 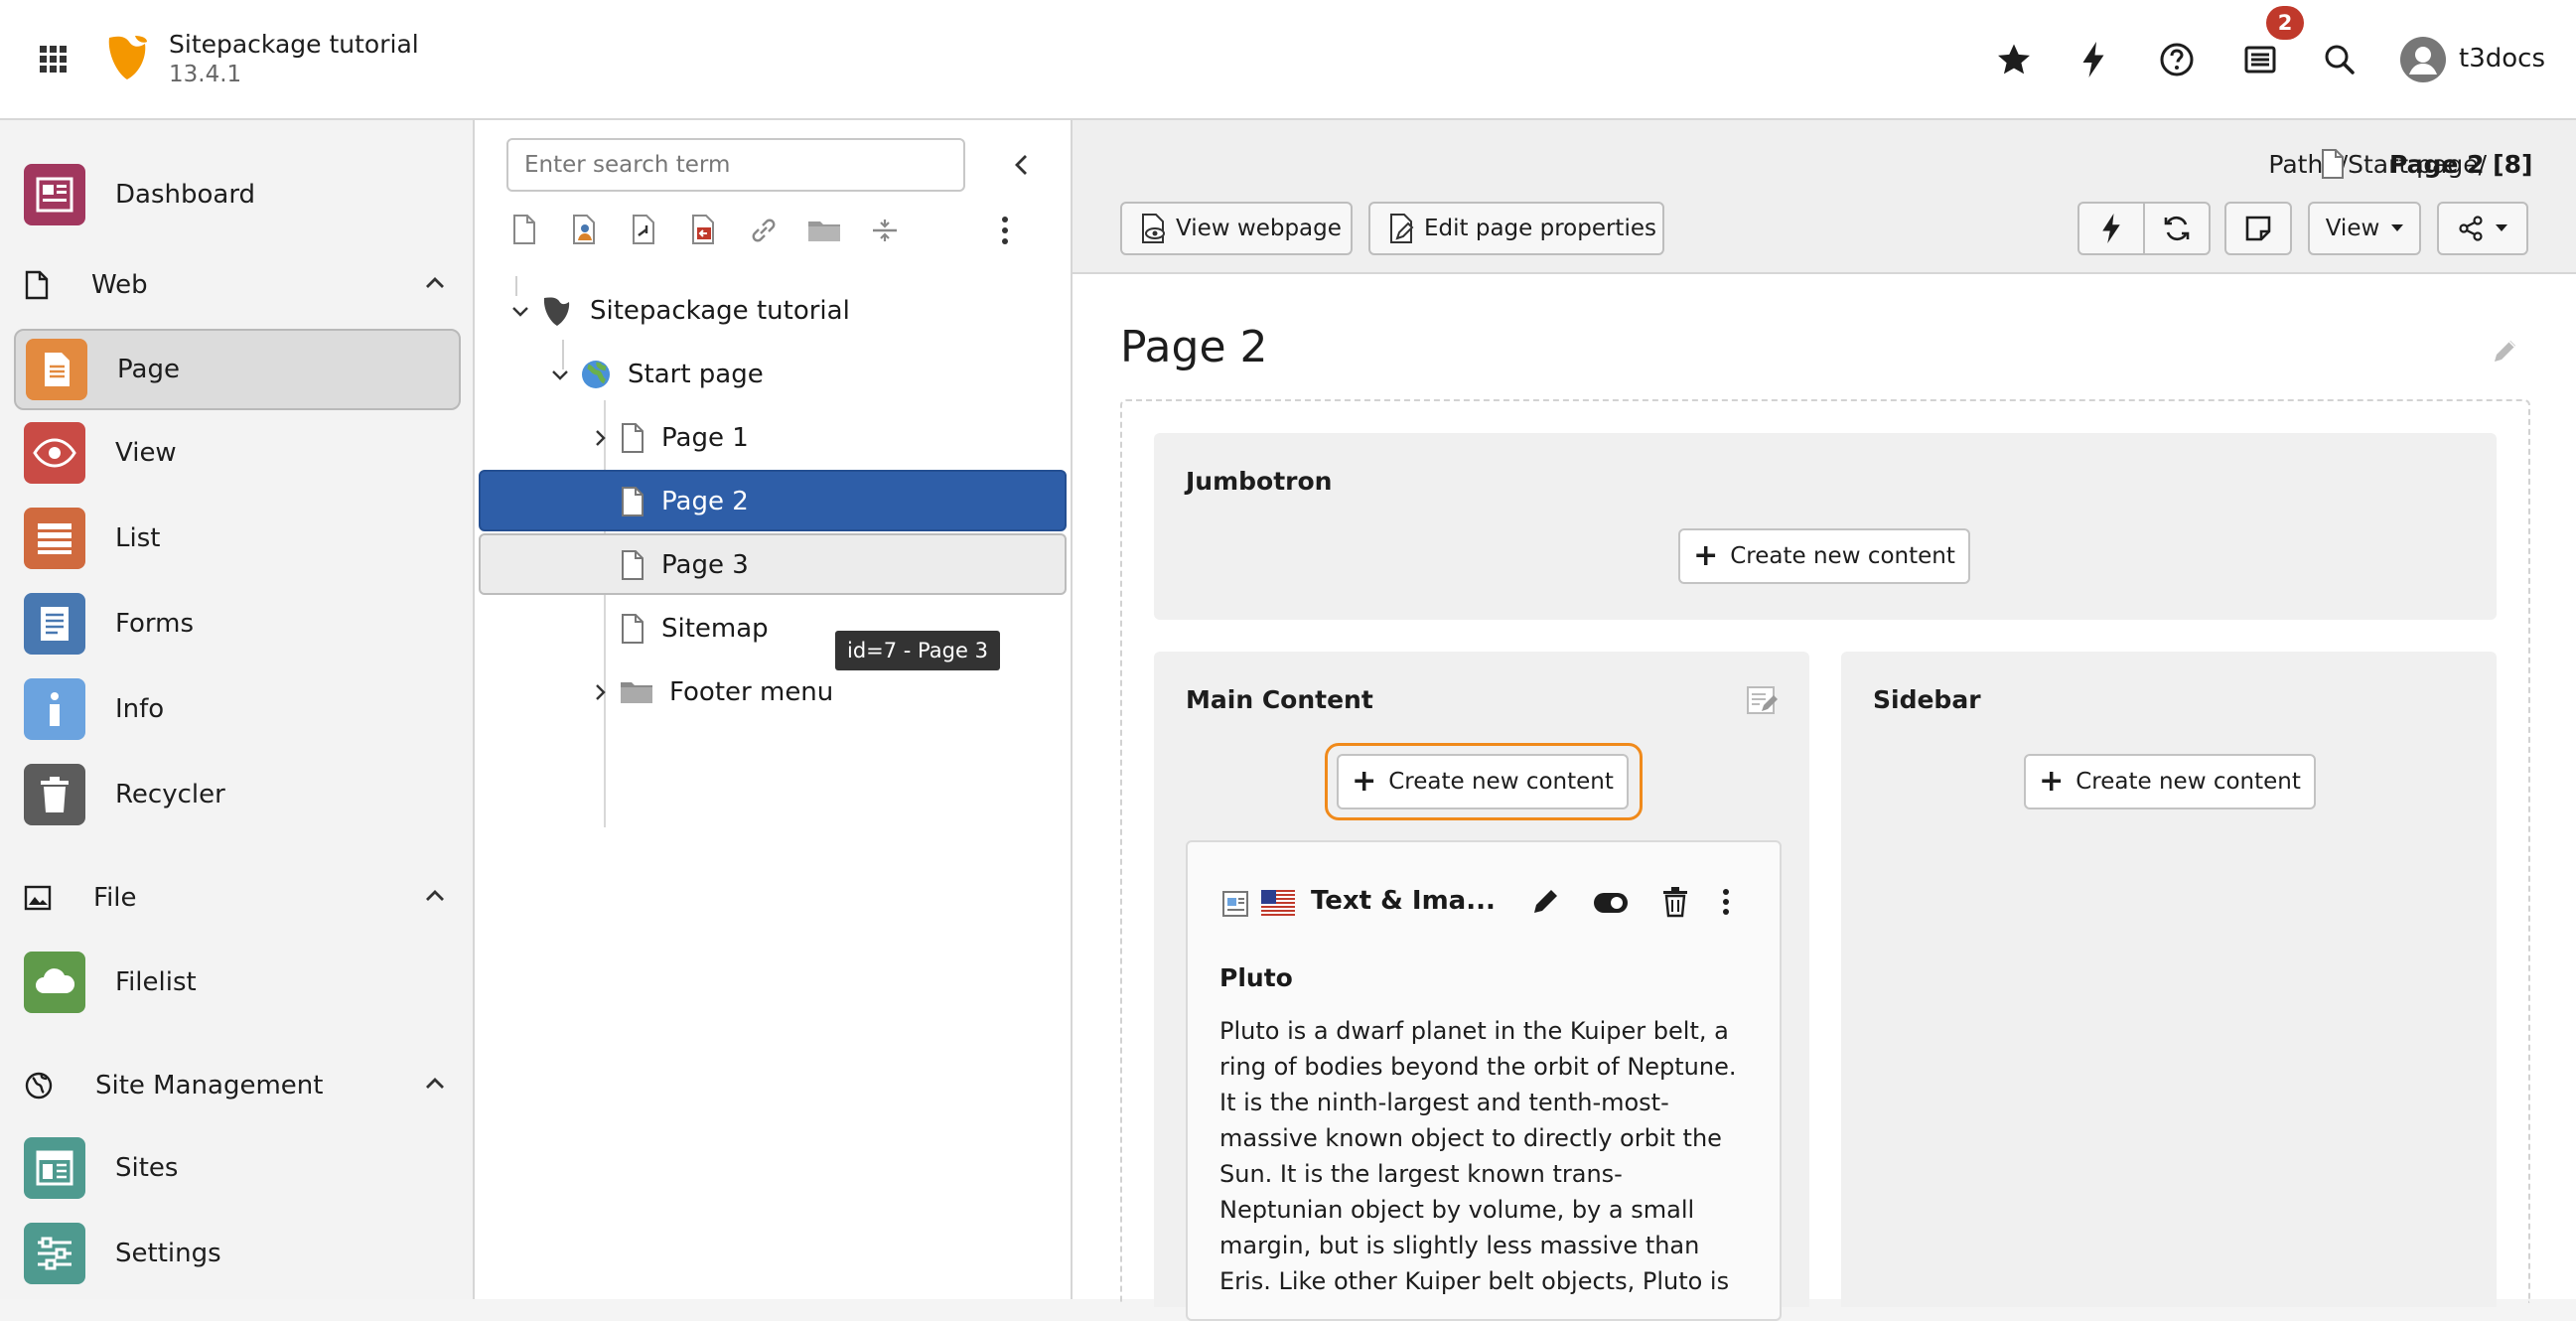 I want to click on module-sites: Sites, so click(x=235, y=1168).